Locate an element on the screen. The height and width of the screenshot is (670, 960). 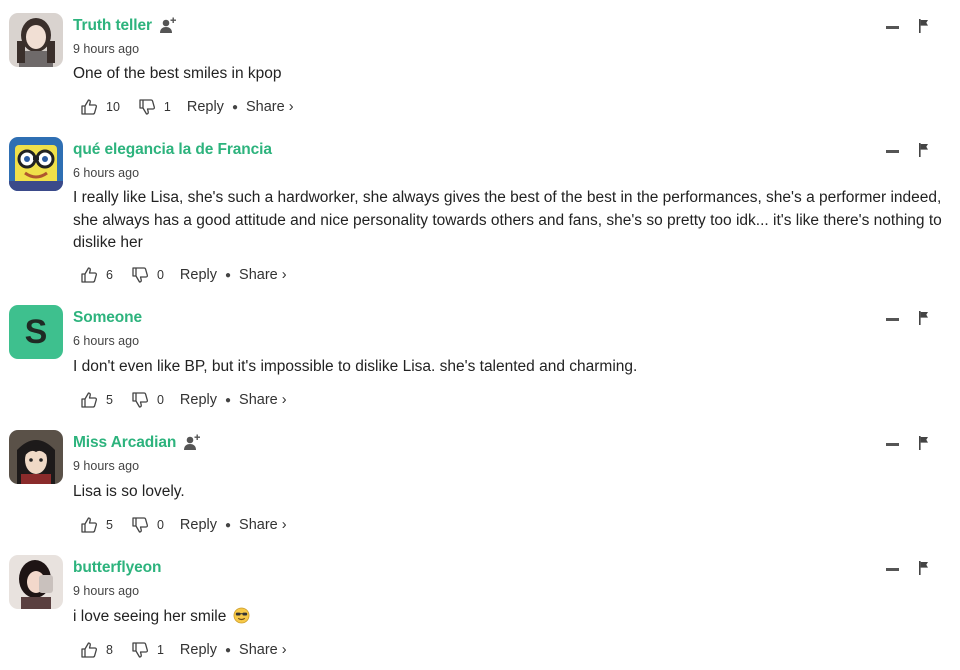
avatar-cartoon is located at coordinates (36, 164).